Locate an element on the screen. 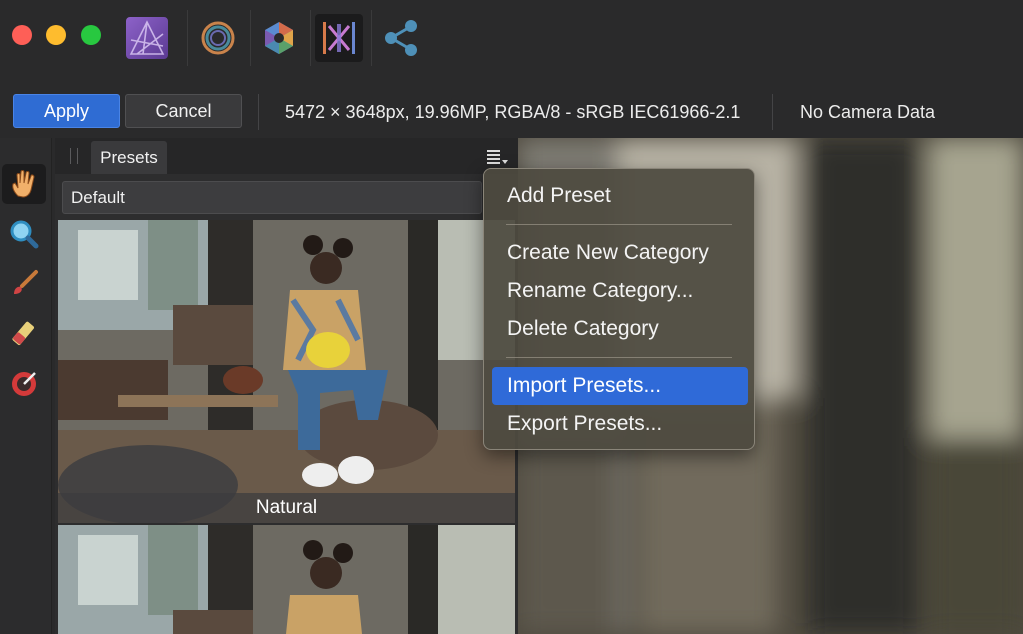 The height and width of the screenshot is (634, 1023). camera-info-text: No Camera Data is located at coordinates (868, 112).